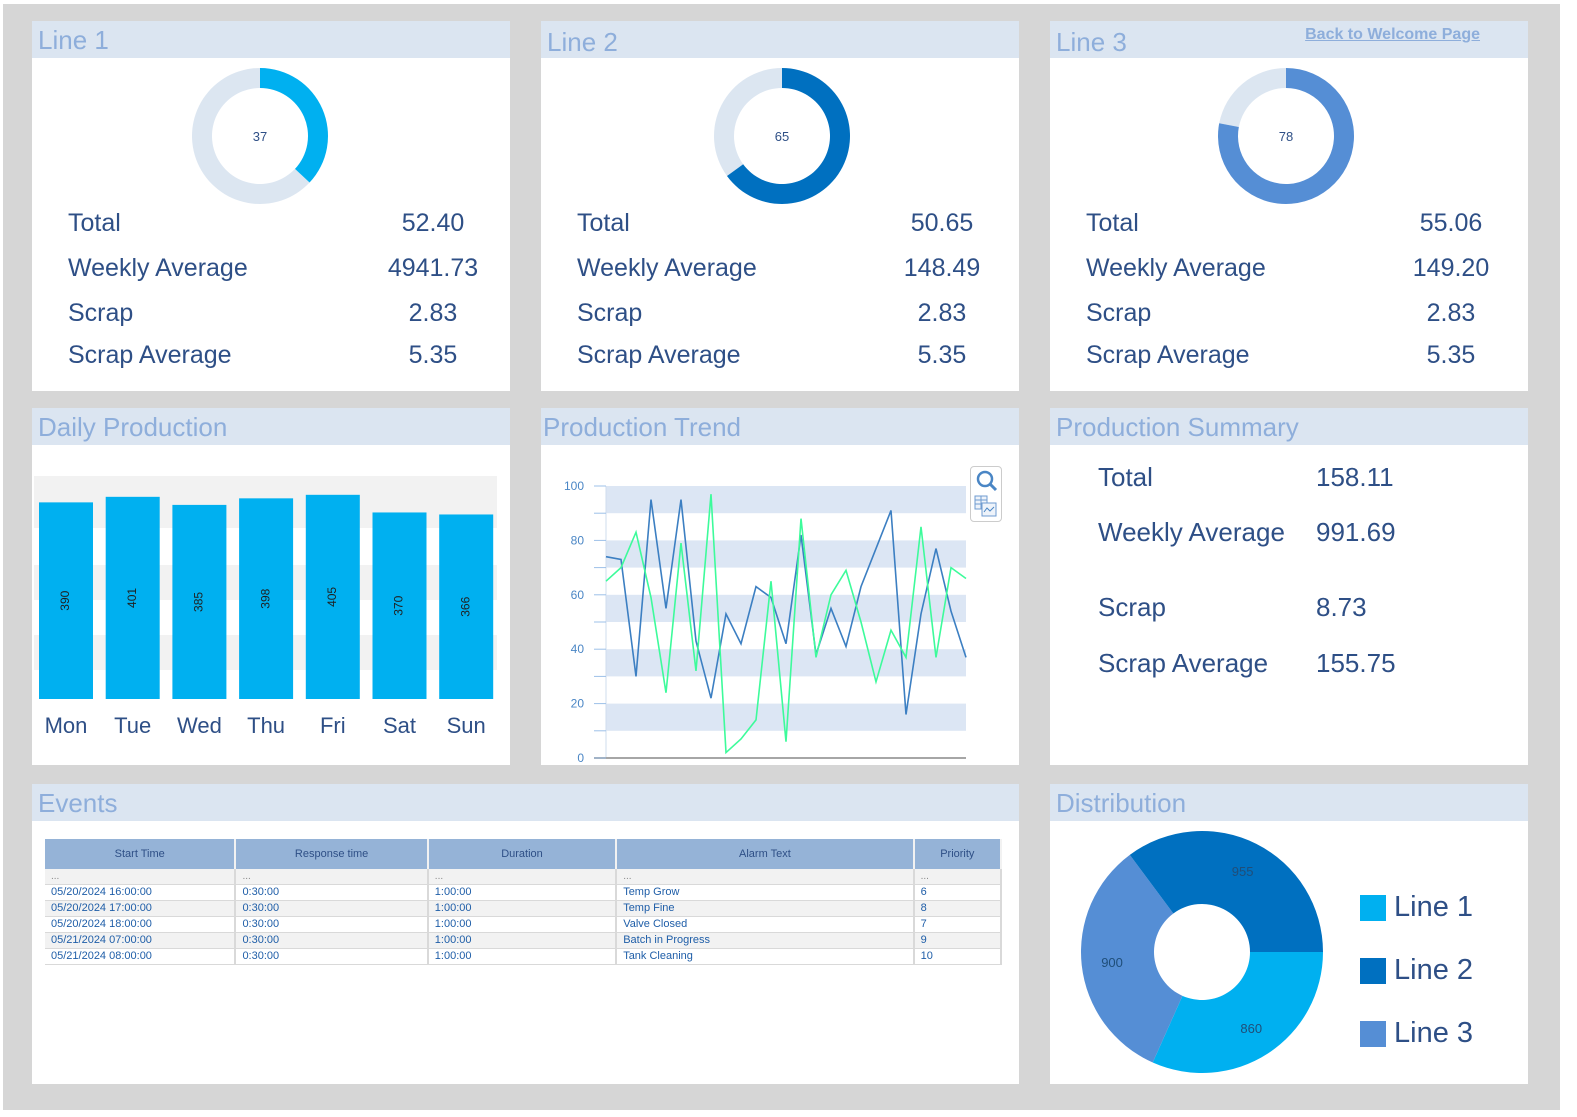 The image size is (1577, 1117). I want to click on x-tick-label: Fri, so click(333, 725).